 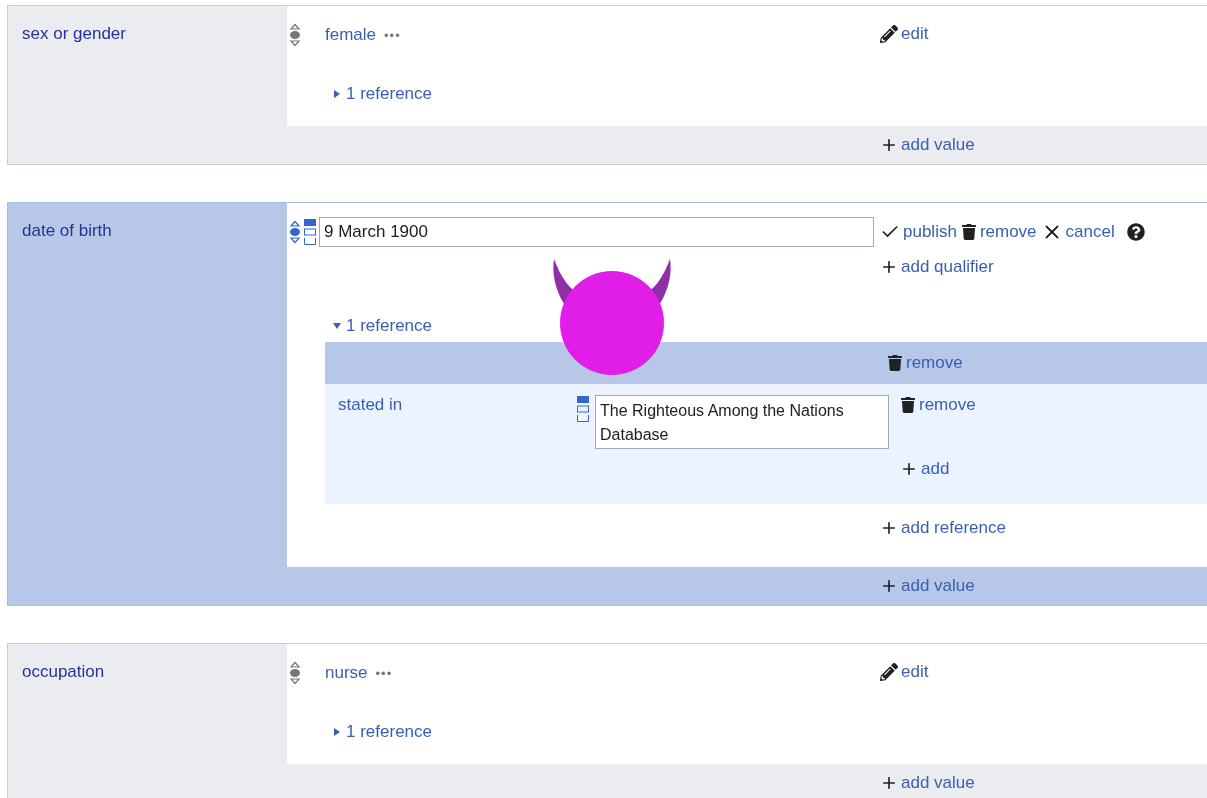 I want to click on property-label: sex or gender, so click(x=147, y=34).